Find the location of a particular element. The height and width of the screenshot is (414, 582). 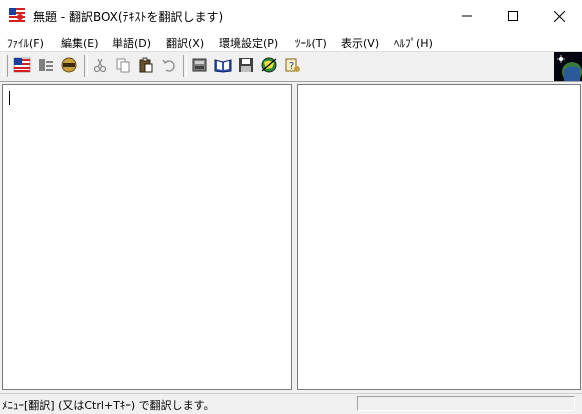

undo-icon is located at coordinates (169, 65).